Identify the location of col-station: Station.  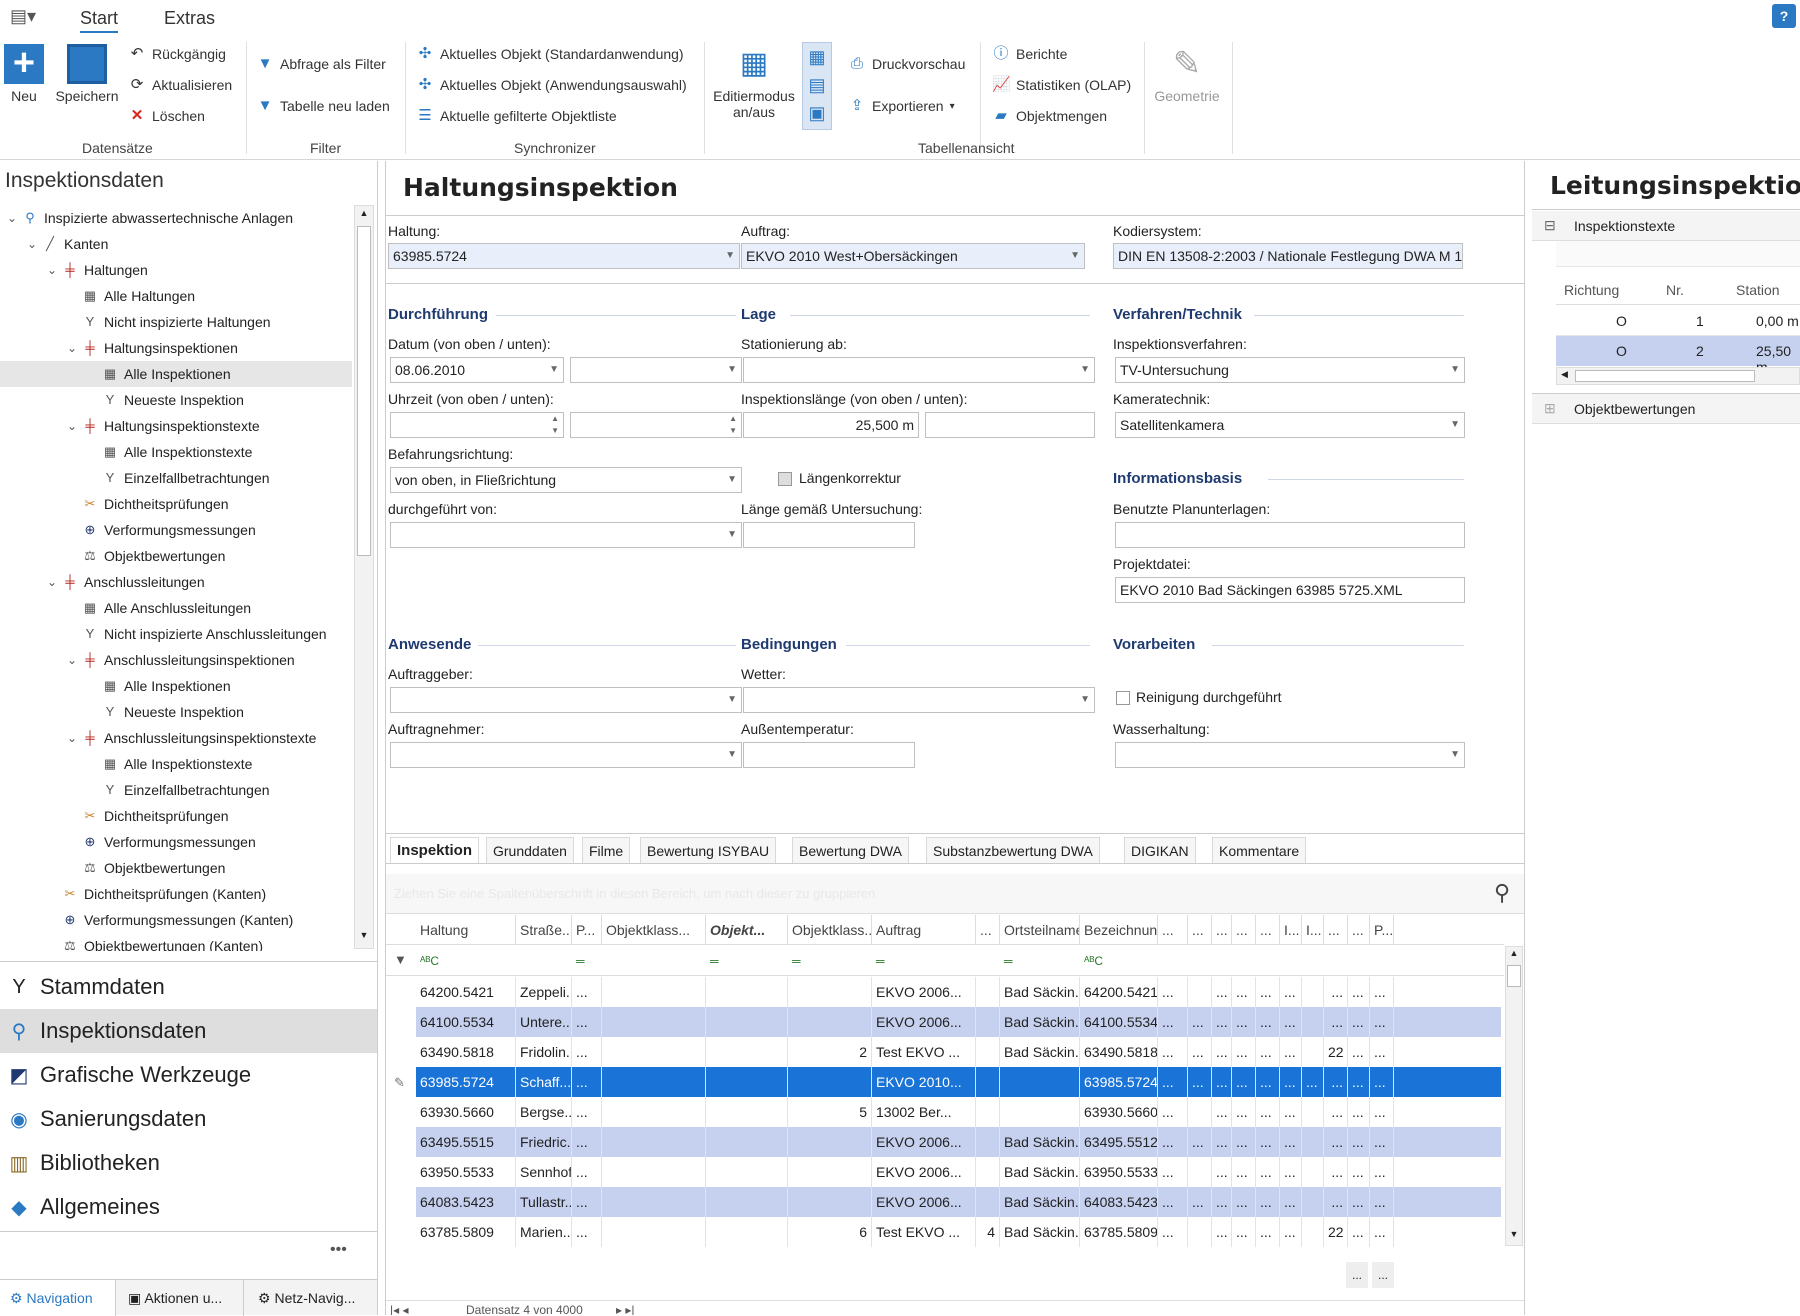
(1758, 290).